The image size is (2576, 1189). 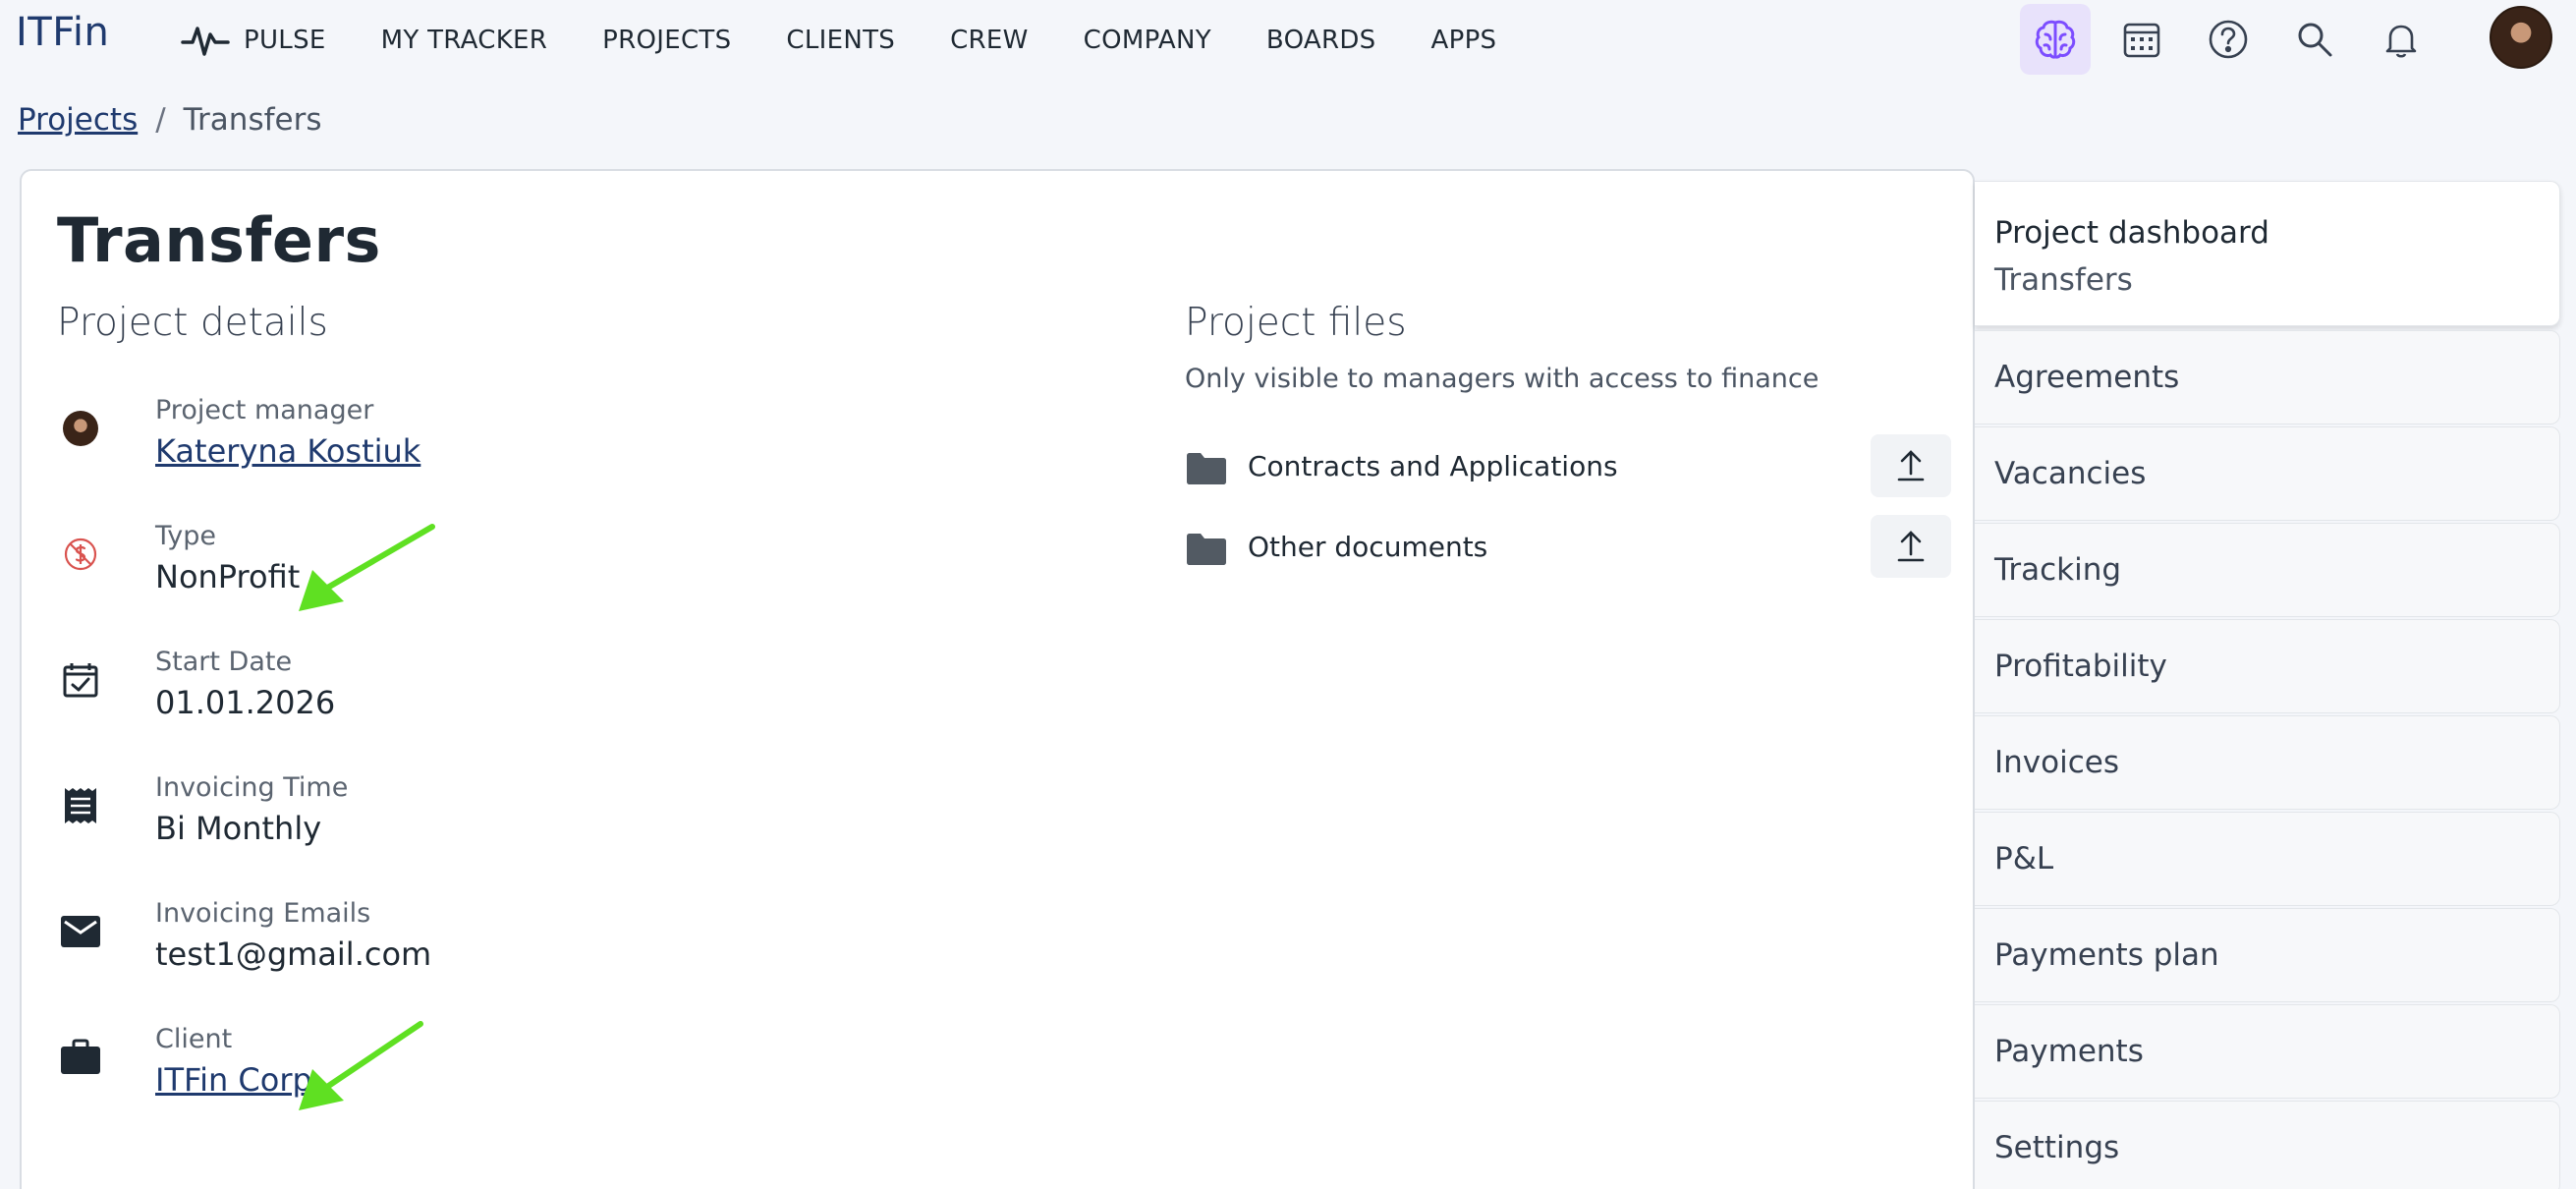 I want to click on sidebar-item-agreements: Agreements, so click(x=2267, y=377).